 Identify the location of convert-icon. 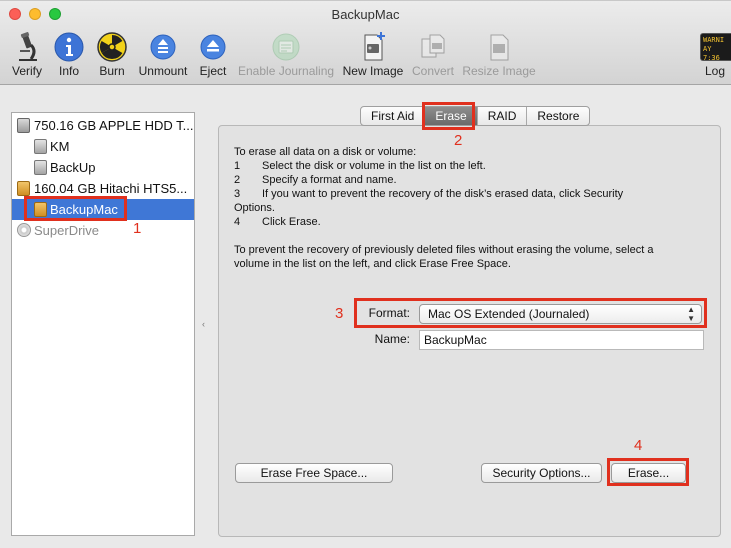
(433, 46).